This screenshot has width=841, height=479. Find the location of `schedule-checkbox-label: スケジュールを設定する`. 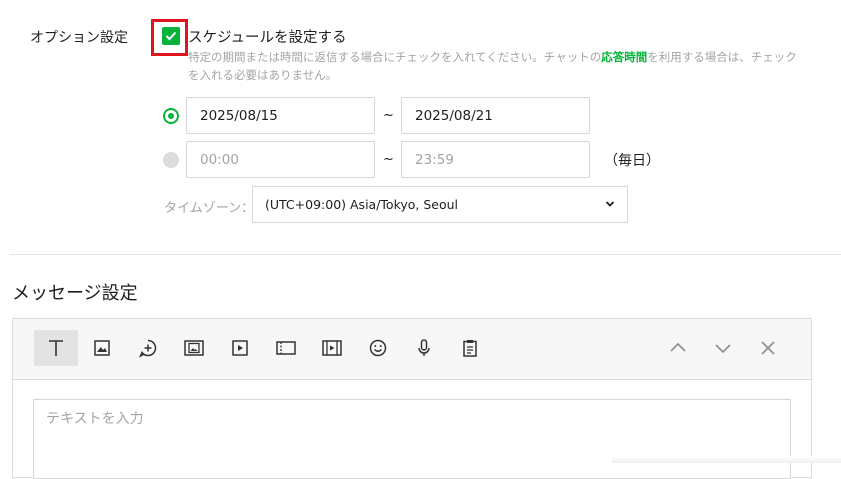

schedule-checkbox-label: スケジュールを設定する is located at coordinates (267, 36).